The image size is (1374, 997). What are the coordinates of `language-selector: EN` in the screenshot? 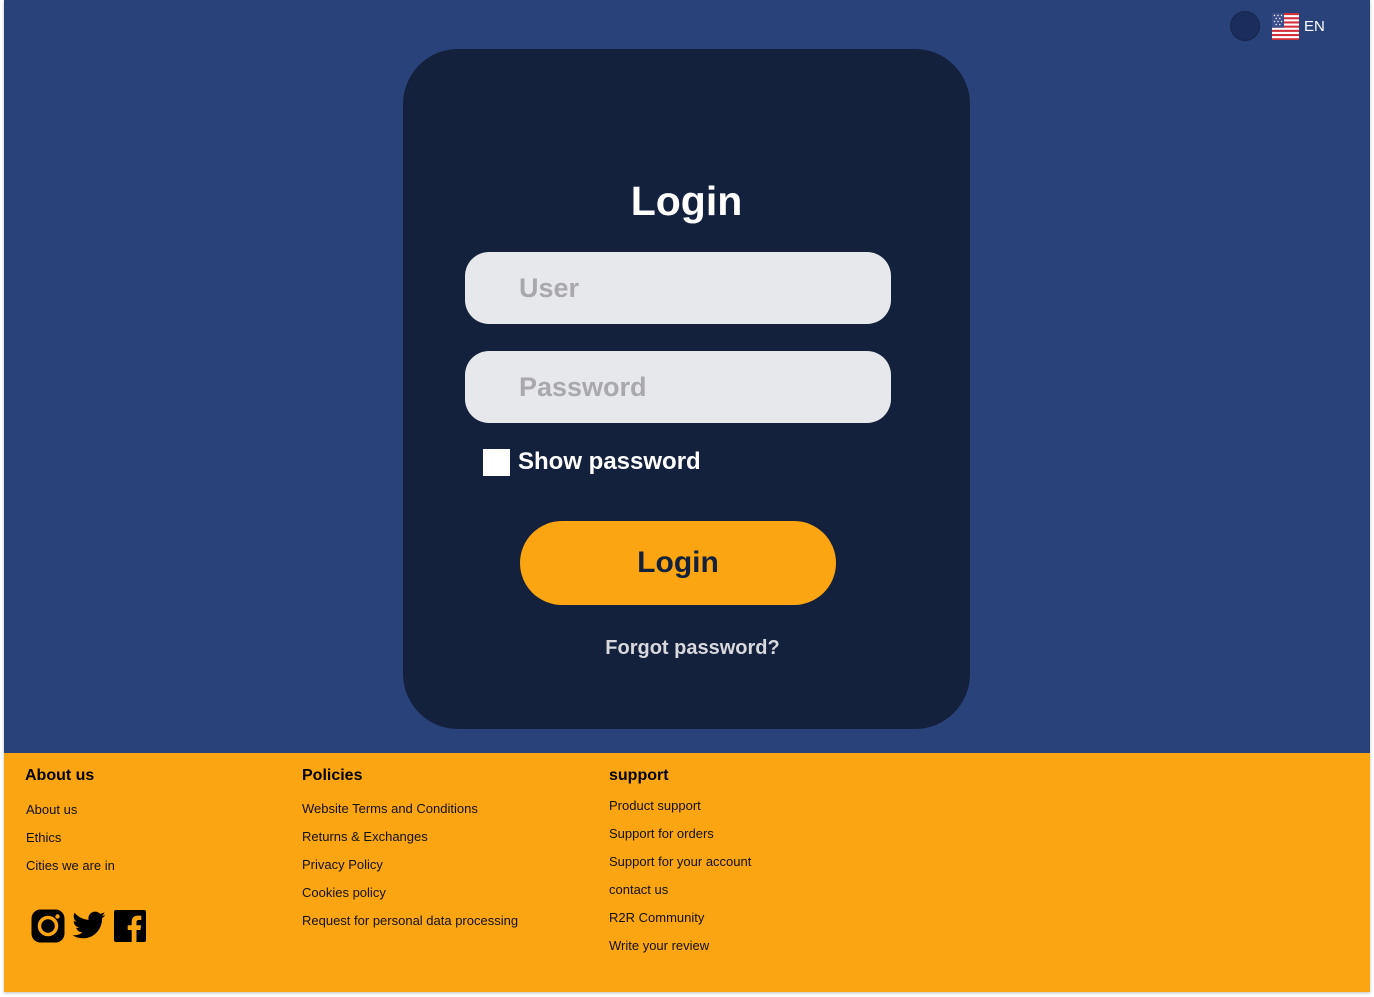 It's located at (1298, 26).